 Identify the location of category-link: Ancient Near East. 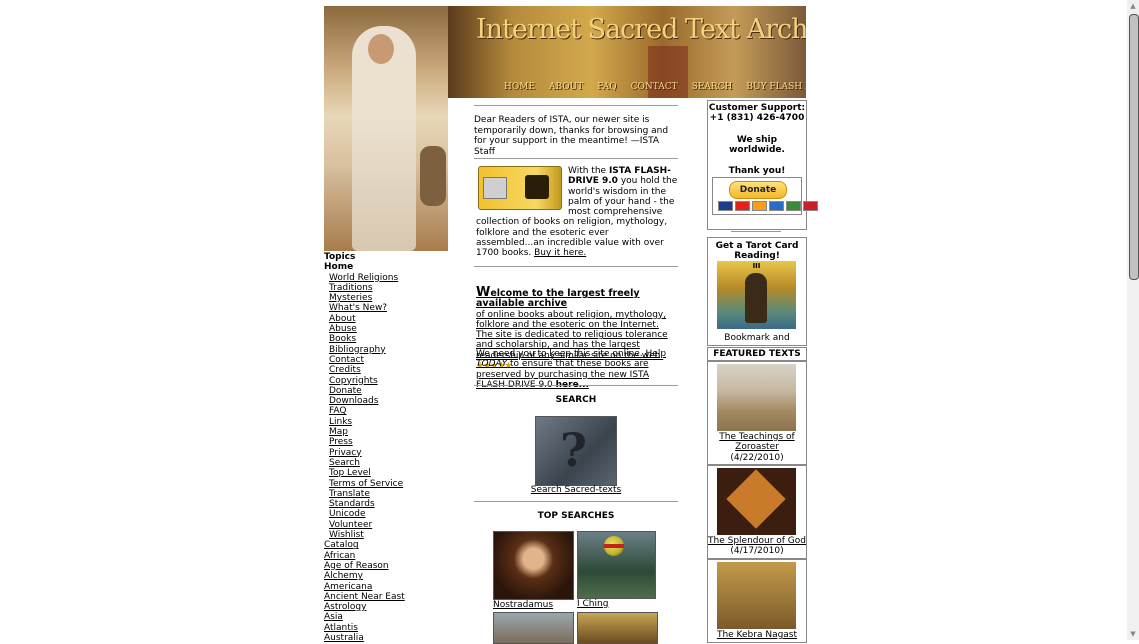
(384, 597).